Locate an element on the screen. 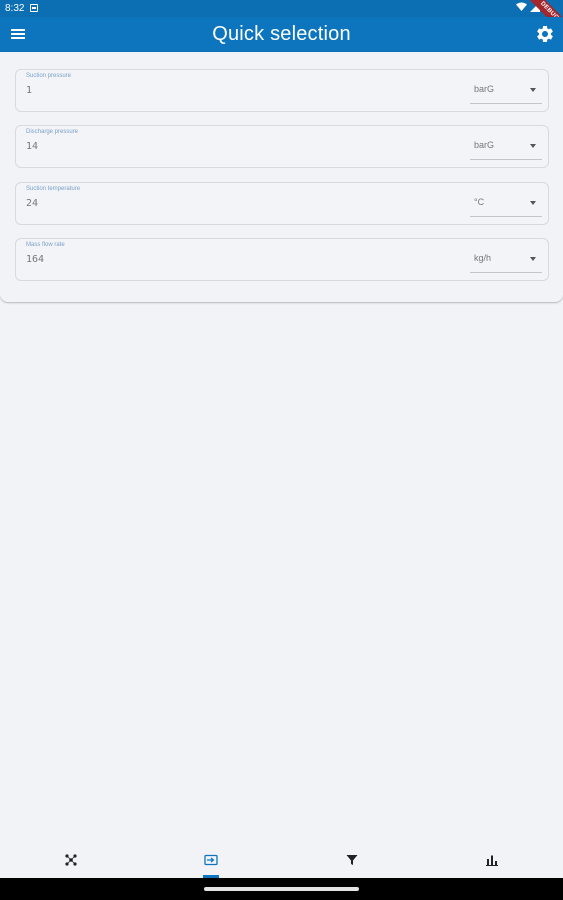 Image resolution: width=563 pixels, height=900 pixels. filter-icon is located at coordinates (352, 860).